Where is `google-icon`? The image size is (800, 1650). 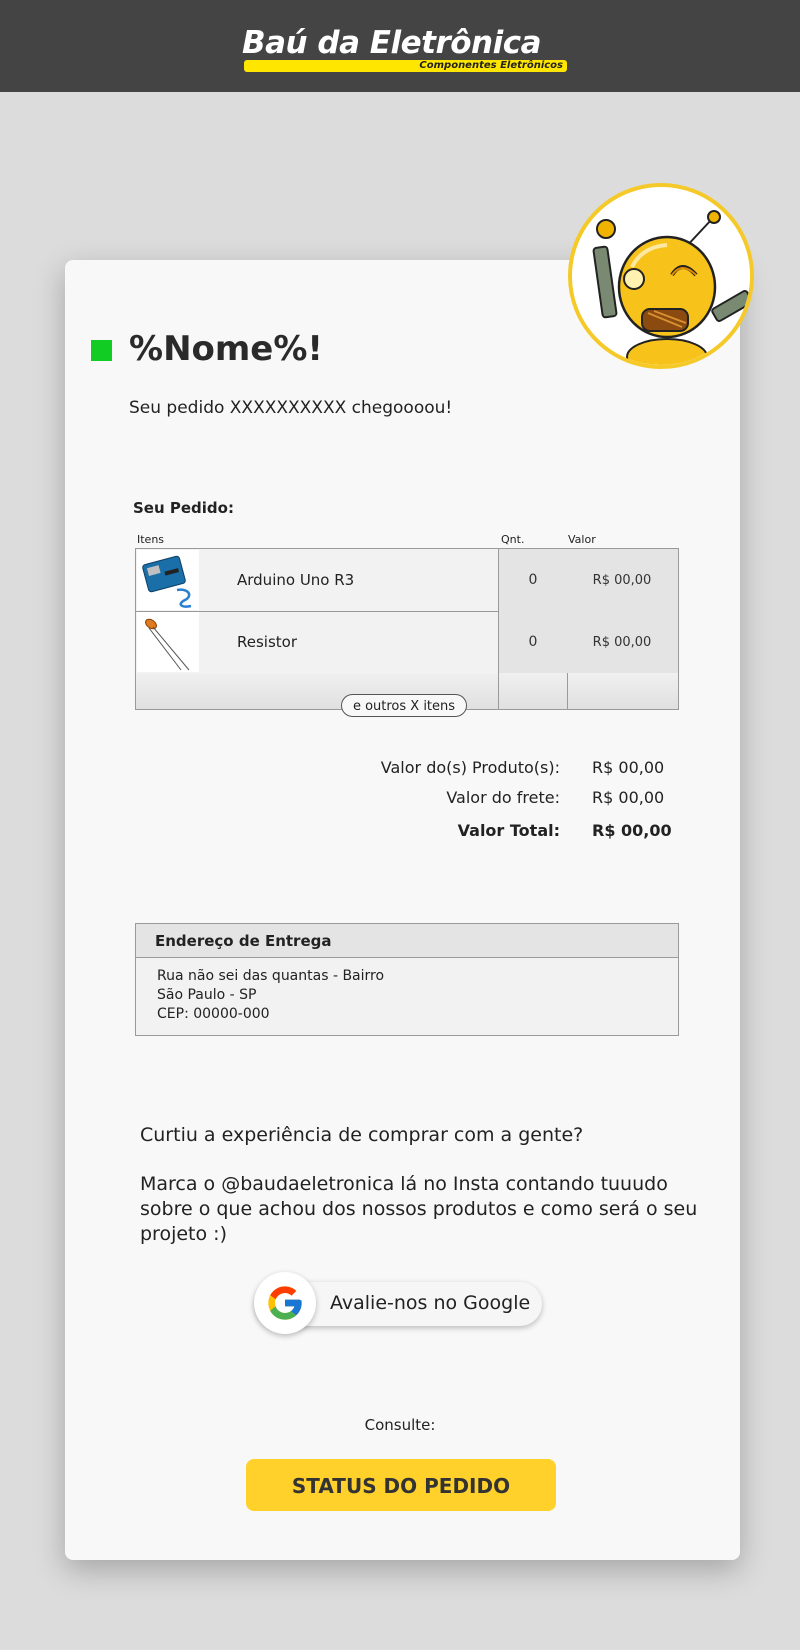
google-icon is located at coordinates (285, 1303).